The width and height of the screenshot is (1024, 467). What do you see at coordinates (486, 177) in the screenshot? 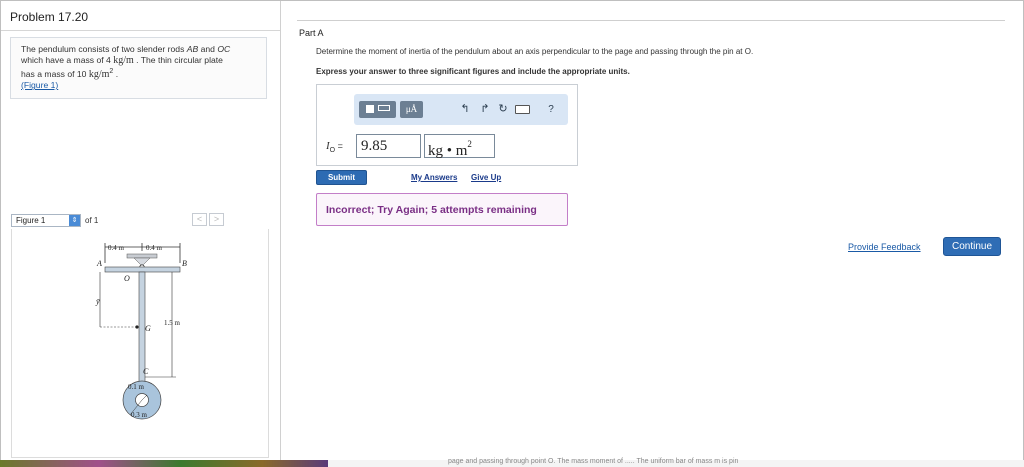
I see `give-up-link: Give Up` at bounding box center [486, 177].